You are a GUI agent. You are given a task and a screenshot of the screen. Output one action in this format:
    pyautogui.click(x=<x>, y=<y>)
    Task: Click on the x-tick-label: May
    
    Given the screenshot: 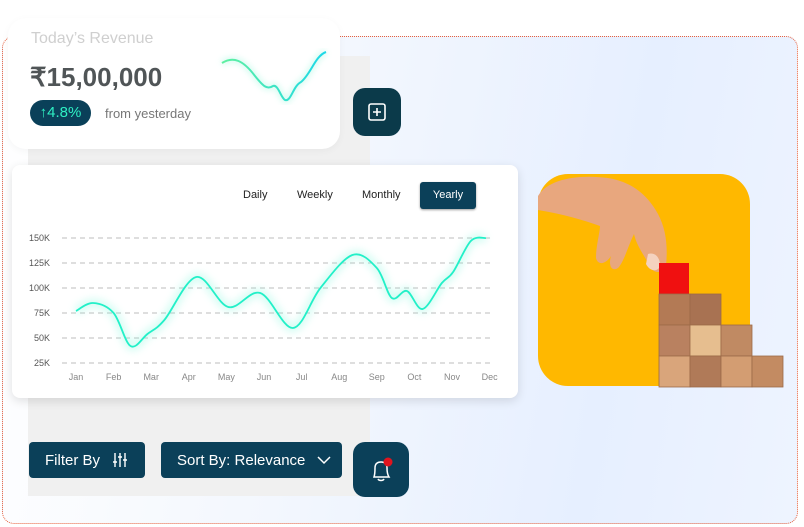 What is the action you would take?
    pyautogui.click(x=227, y=377)
    